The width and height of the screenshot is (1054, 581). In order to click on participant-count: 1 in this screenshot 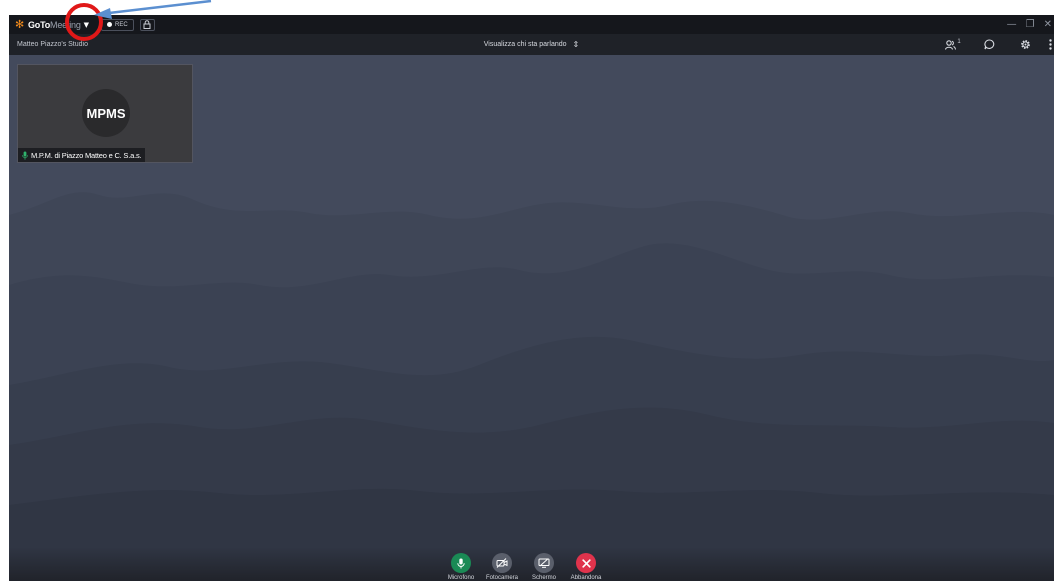, I will do `click(959, 41)`.